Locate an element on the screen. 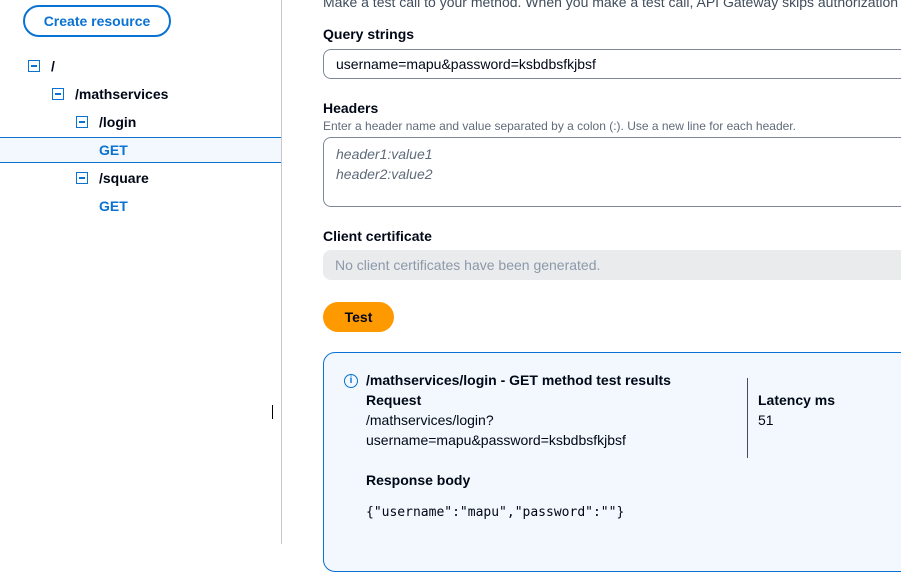  tree-item-label: /mathservices is located at coordinates (122, 94).